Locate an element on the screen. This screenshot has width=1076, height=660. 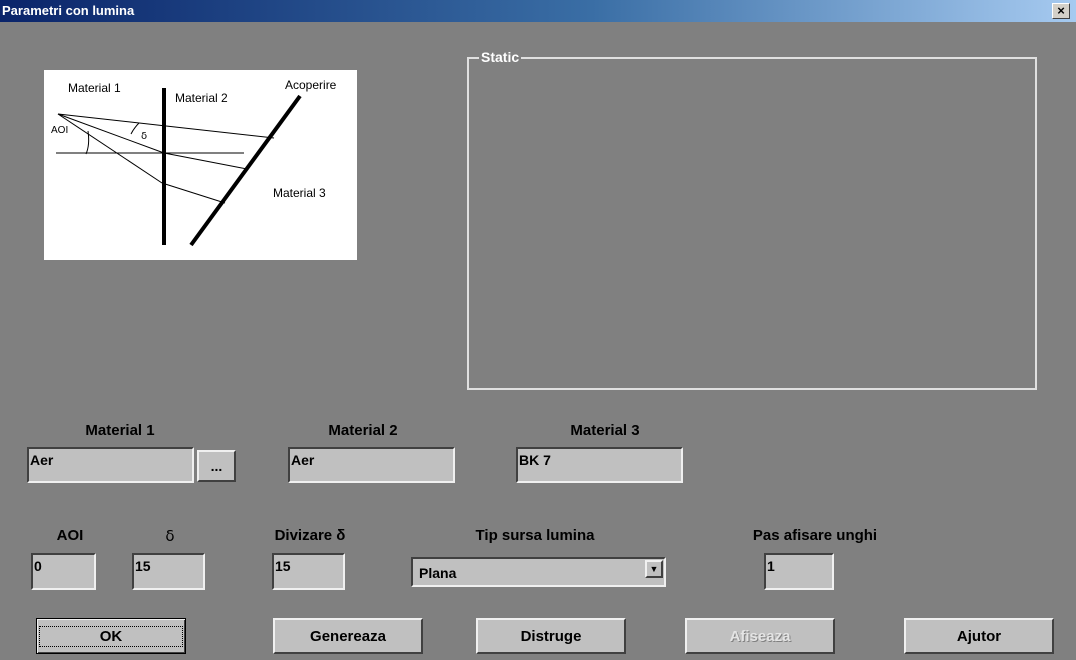
divizare-label: Divizare δ is located at coordinates (310, 535).